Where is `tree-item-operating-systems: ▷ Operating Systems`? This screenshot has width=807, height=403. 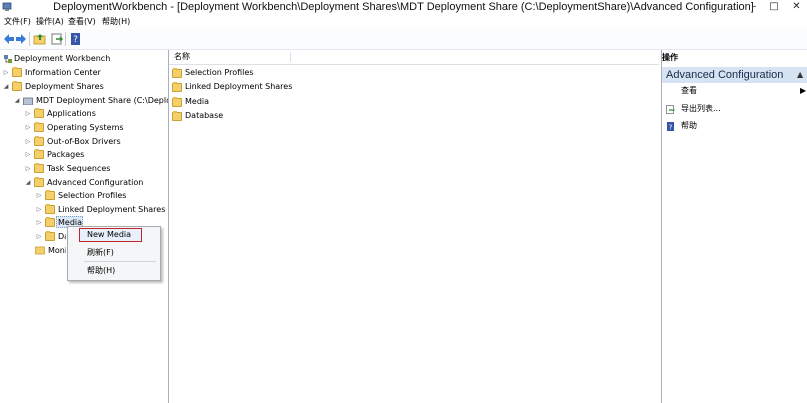 tree-item-operating-systems: ▷ Operating Systems is located at coordinates (84, 127).